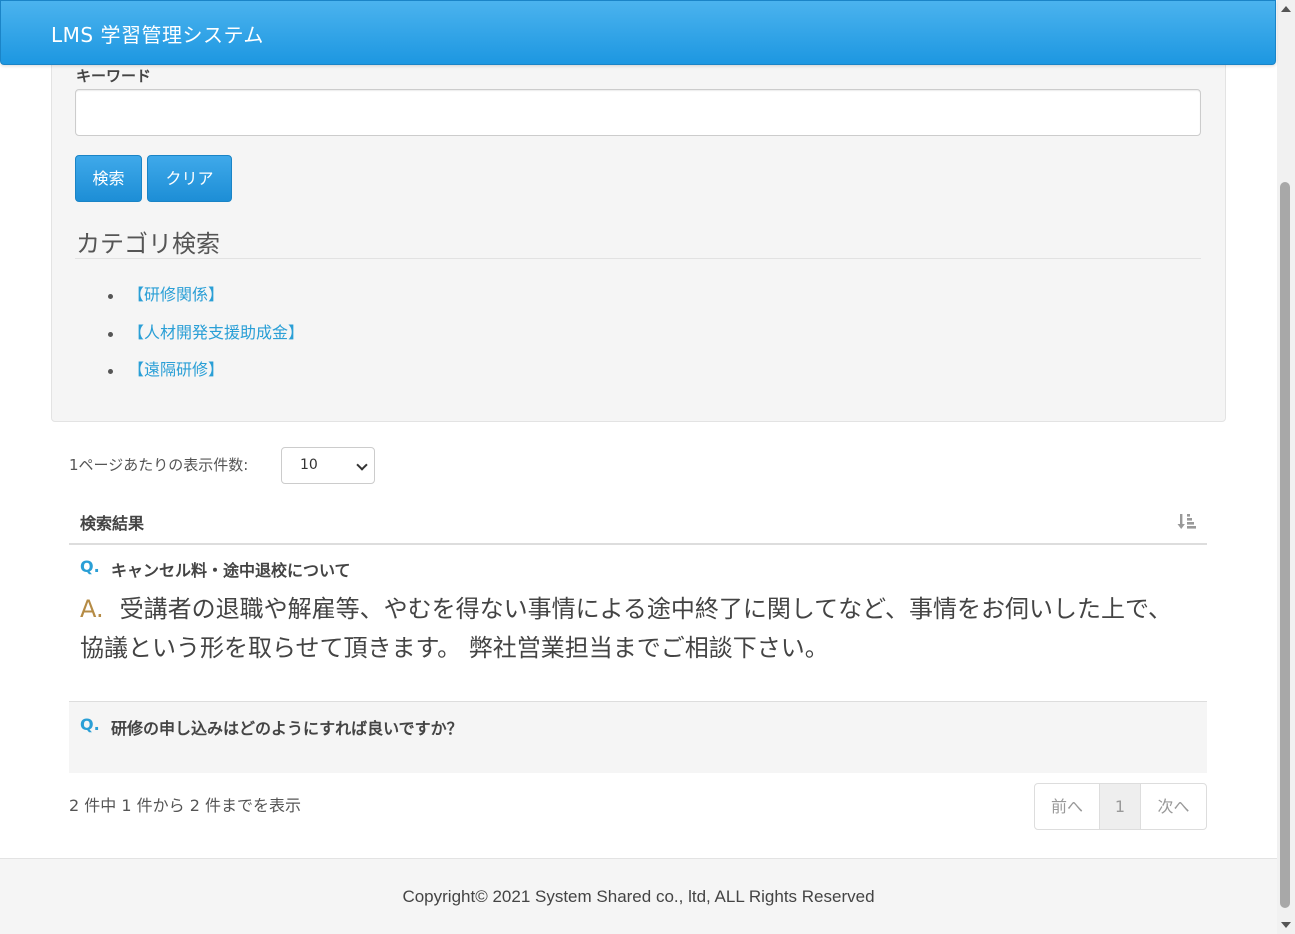 This screenshot has height=934, width=1295. I want to click on scrollbar-thumb, so click(1285, 545).